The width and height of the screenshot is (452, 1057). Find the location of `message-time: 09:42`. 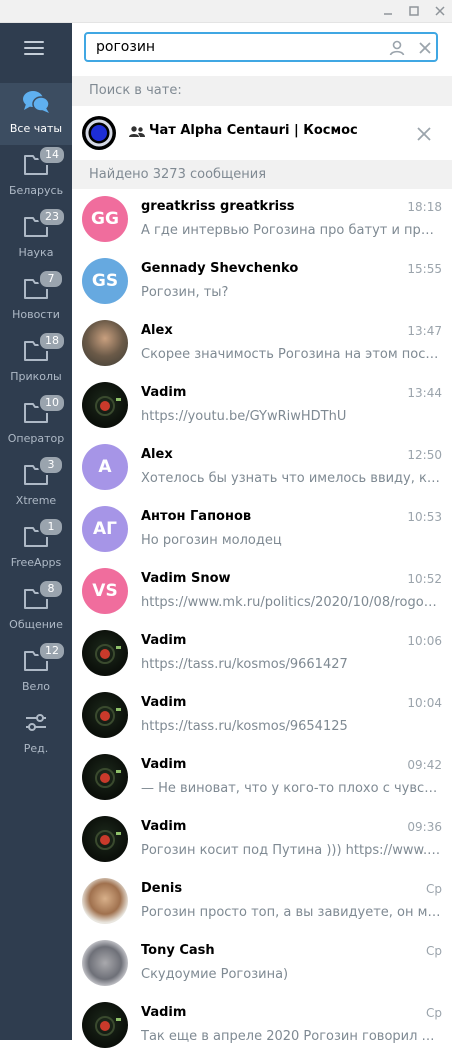

message-time: 09:42 is located at coordinates (424, 765).